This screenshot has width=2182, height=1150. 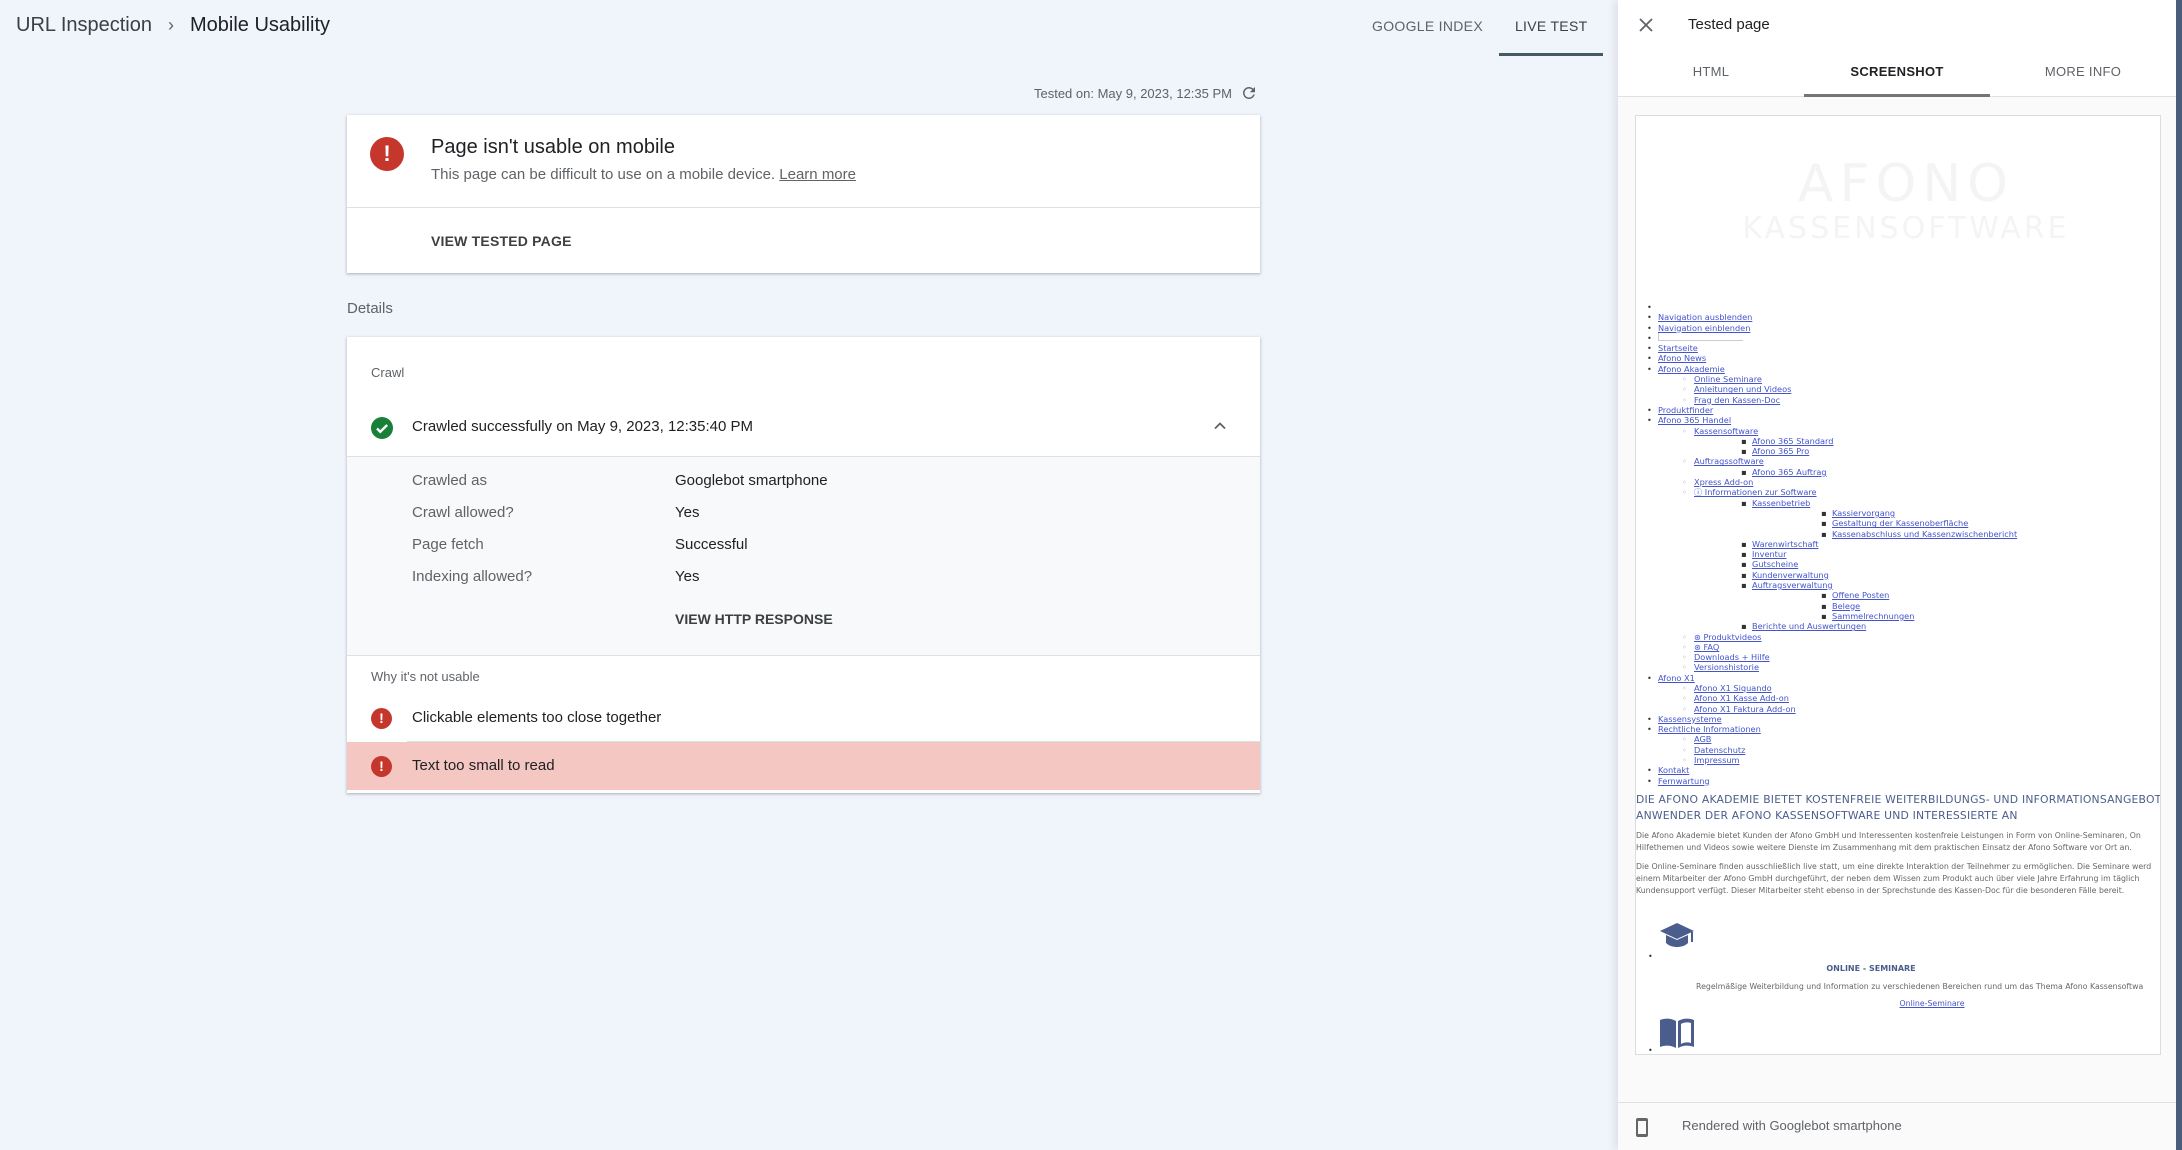 What do you see at coordinates (1685, 410) in the screenshot?
I see `nav-link: Produktfinder` at bounding box center [1685, 410].